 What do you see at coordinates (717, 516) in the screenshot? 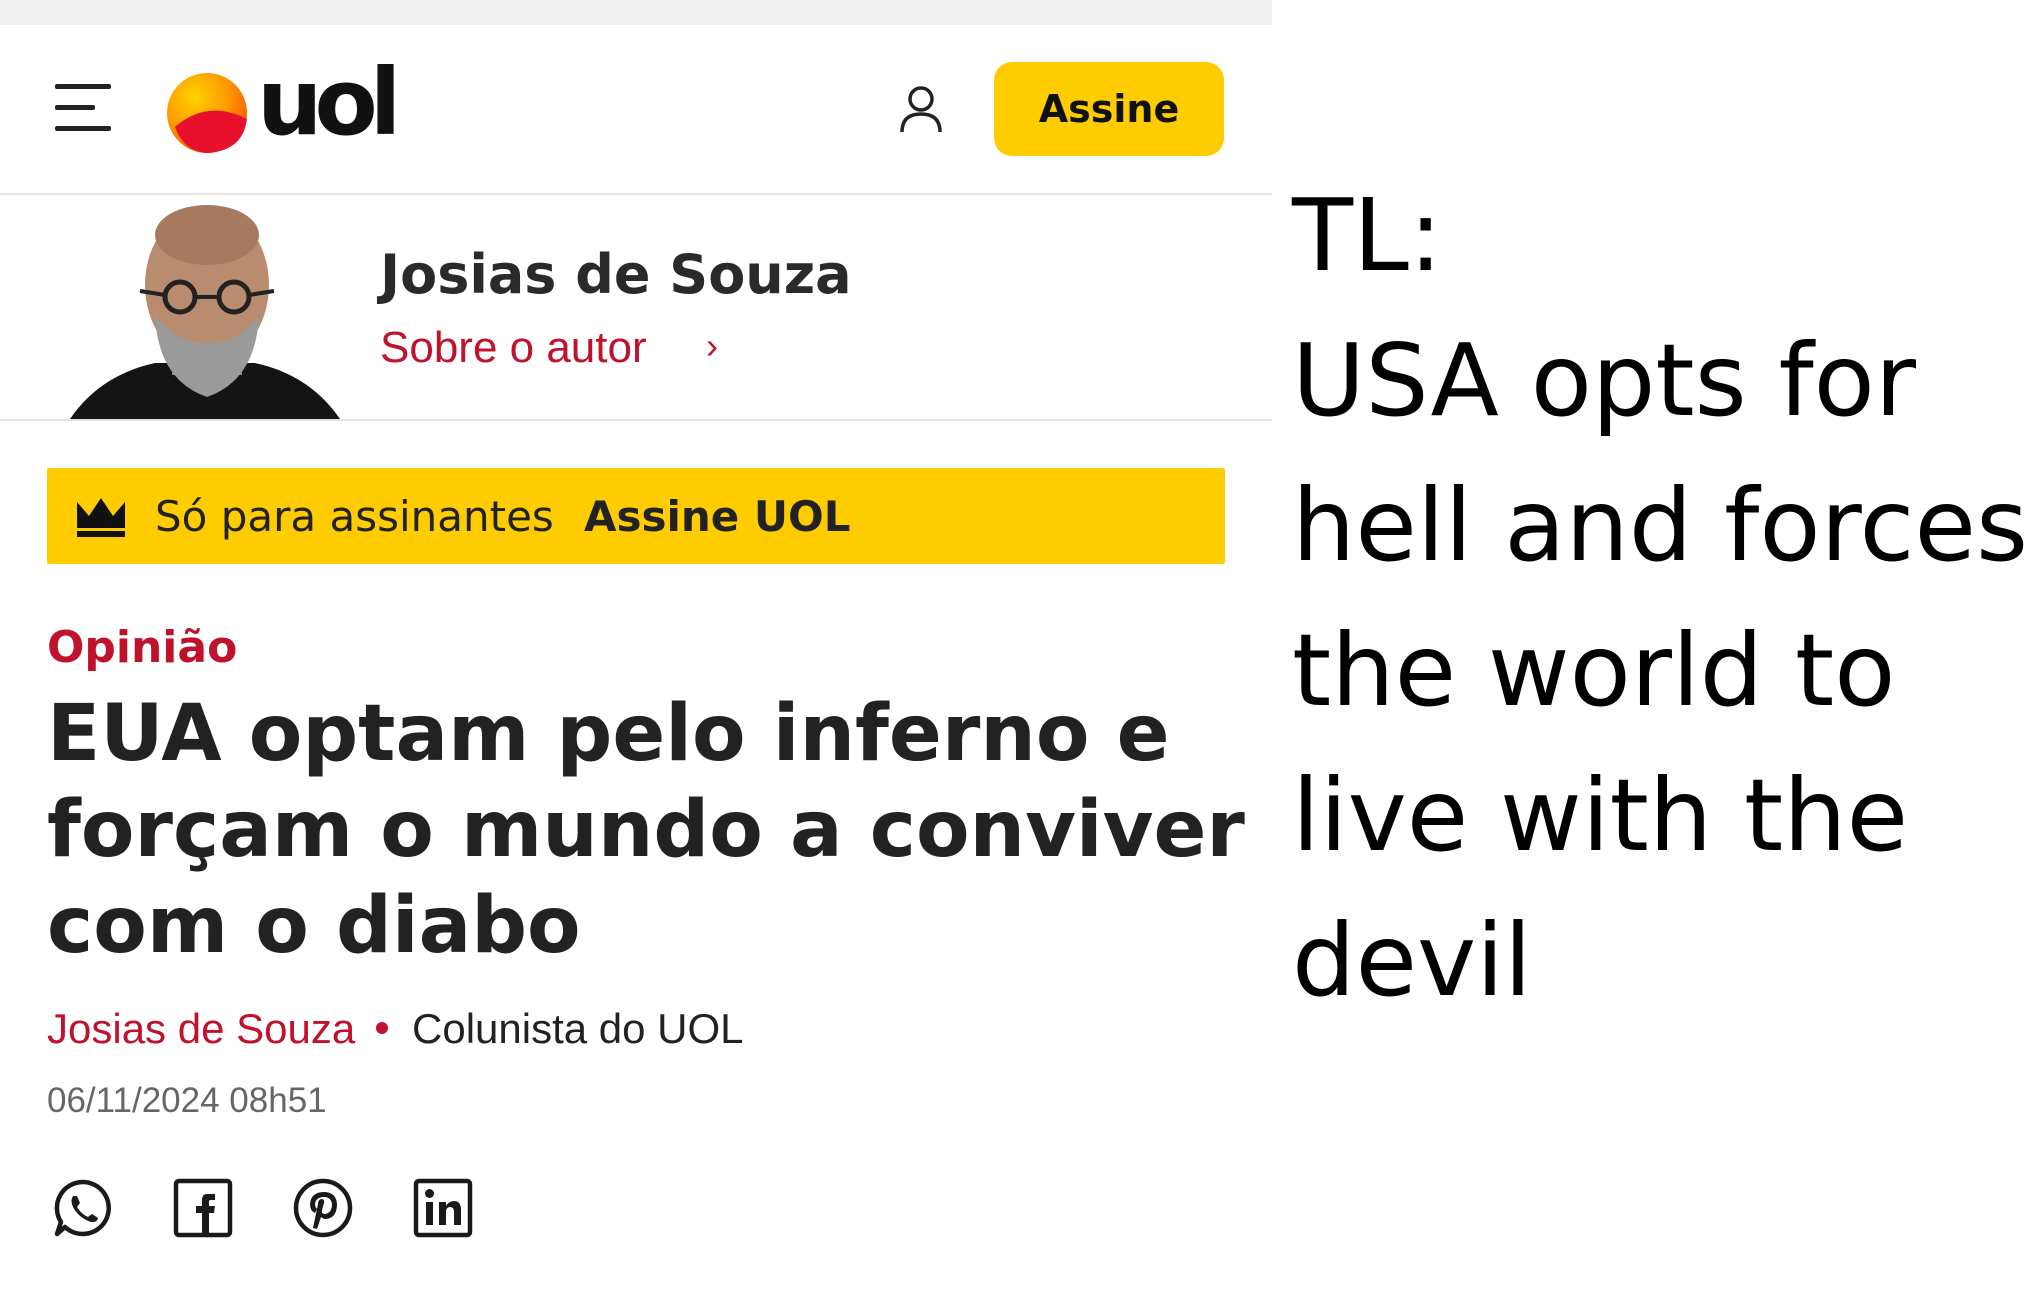
I see `subscribe-uol-link: Assine UOL` at bounding box center [717, 516].